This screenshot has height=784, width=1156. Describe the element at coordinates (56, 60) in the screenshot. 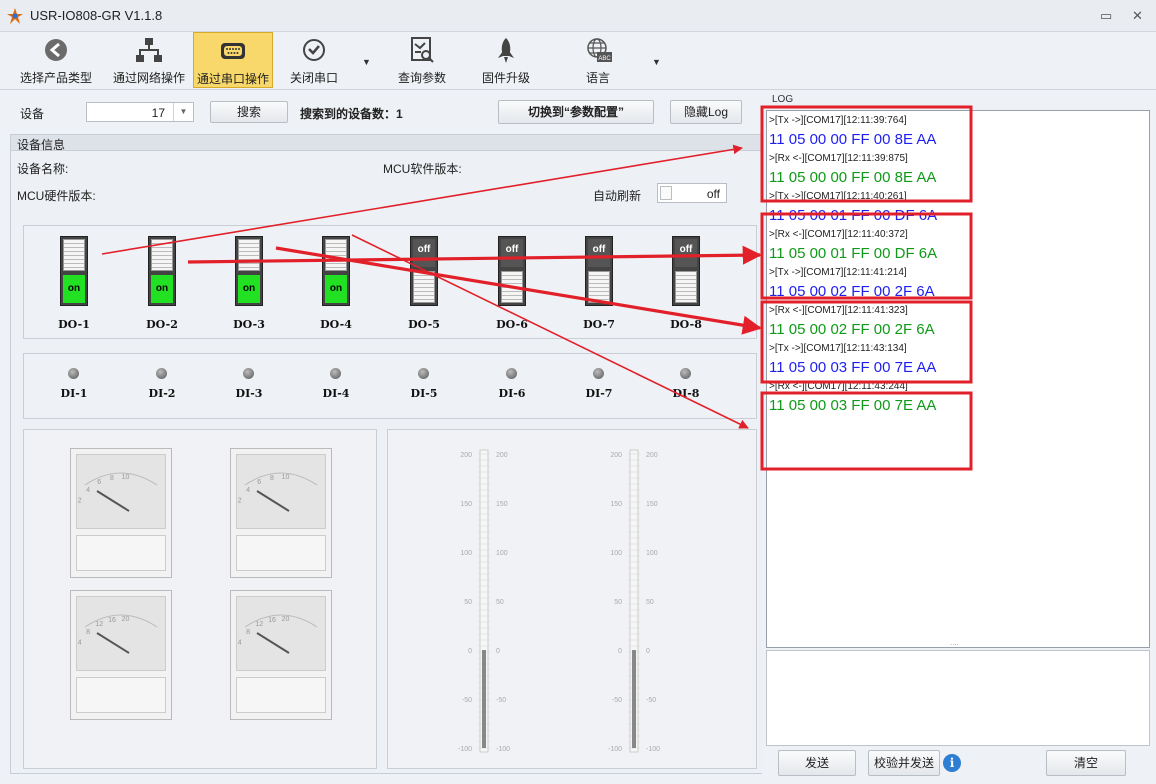

I see `select-product-type-button: 选择产品类型` at that location.